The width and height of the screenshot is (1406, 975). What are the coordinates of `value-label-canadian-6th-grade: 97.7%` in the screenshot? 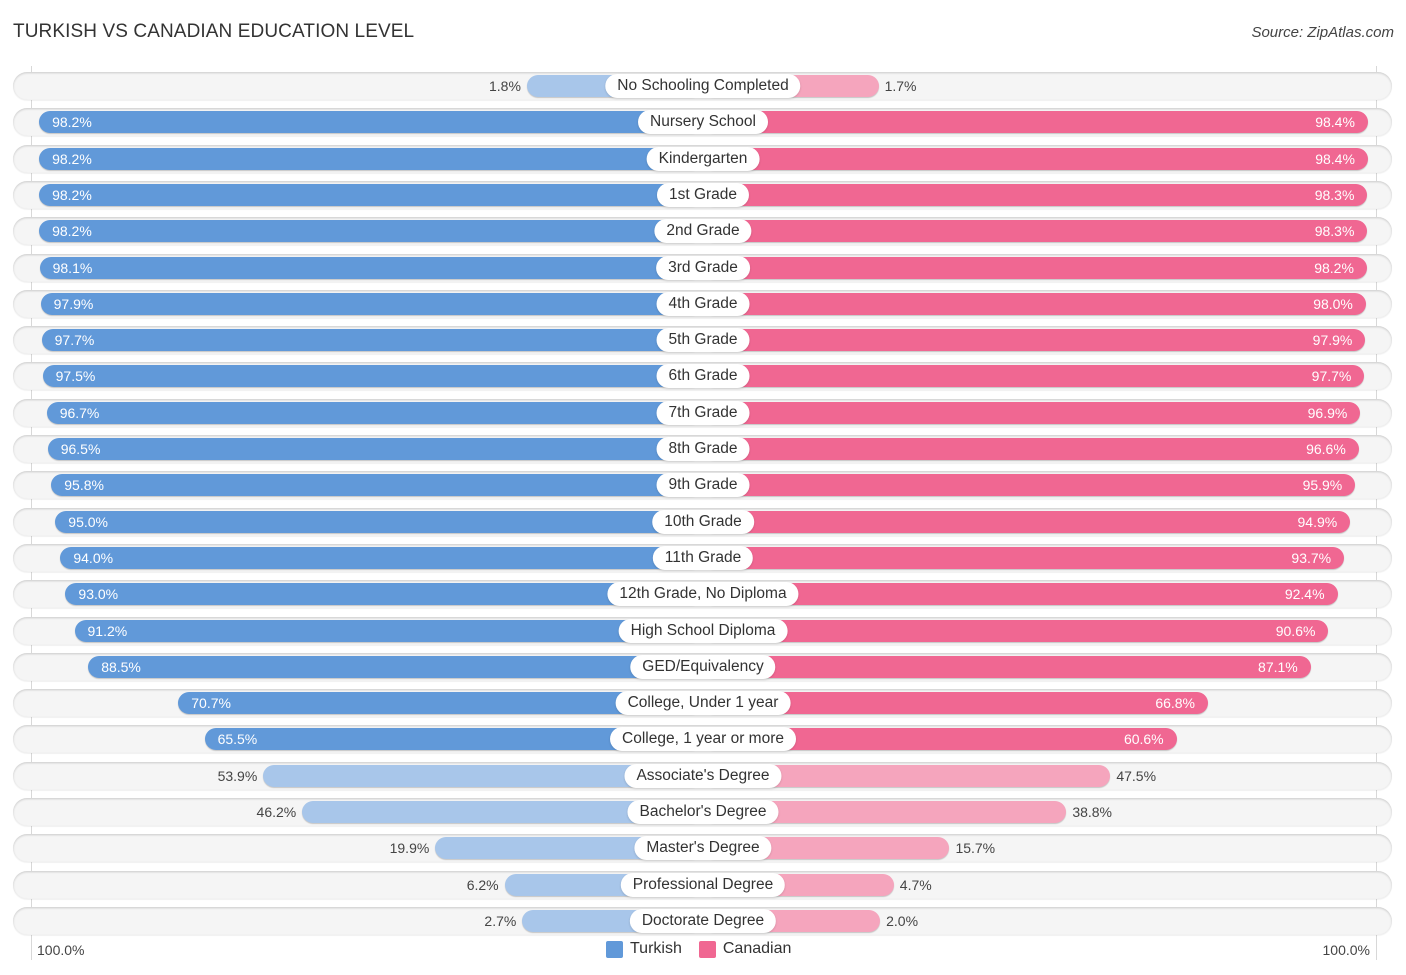 It's located at (1331, 376).